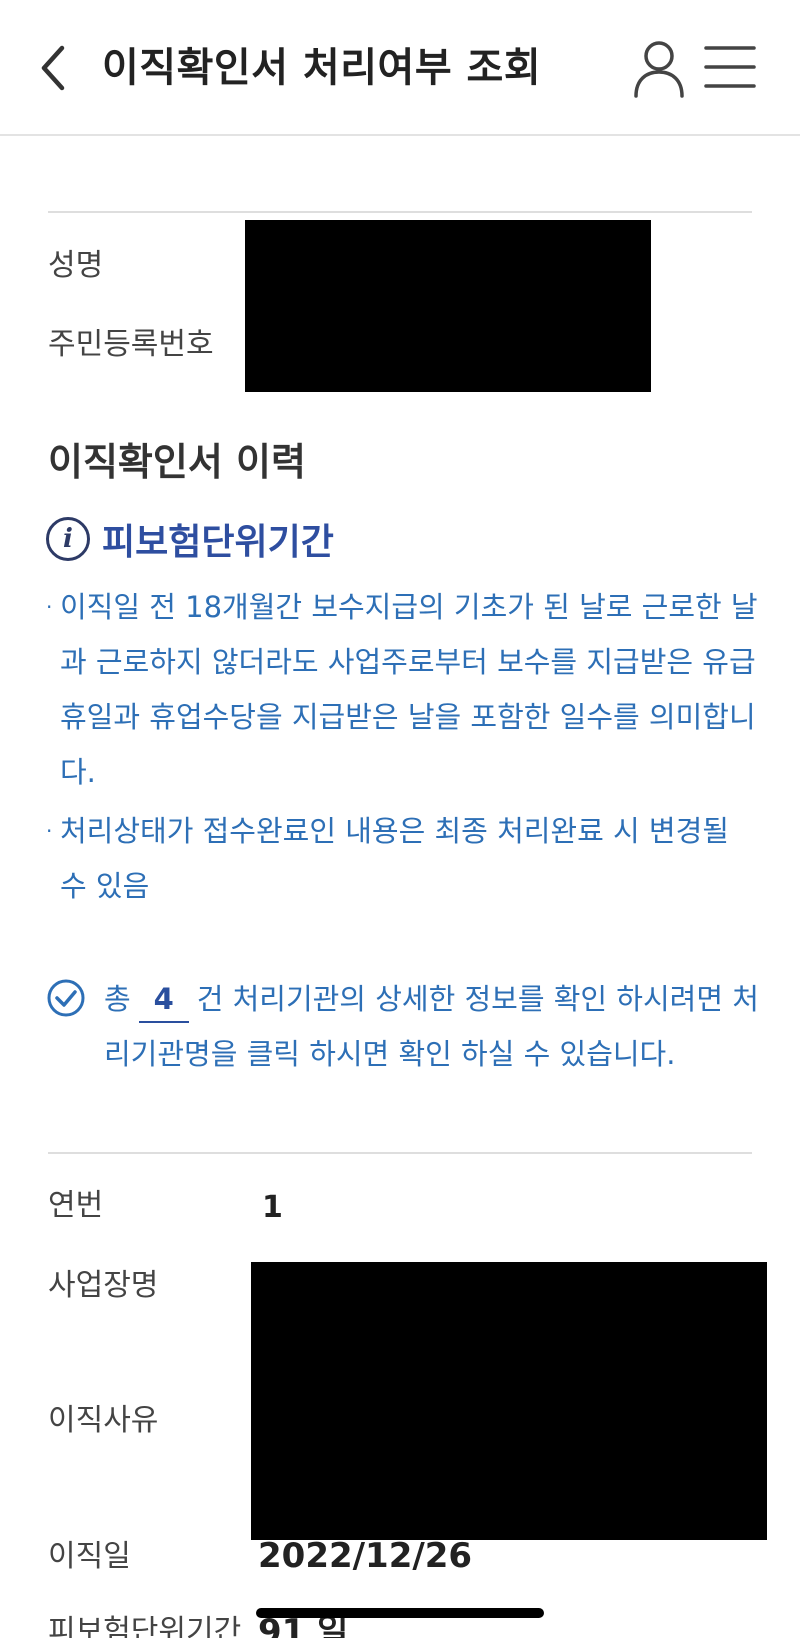 The image size is (800, 1638). I want to click on rrn-label: 주민등록번호, so click(131, 344).